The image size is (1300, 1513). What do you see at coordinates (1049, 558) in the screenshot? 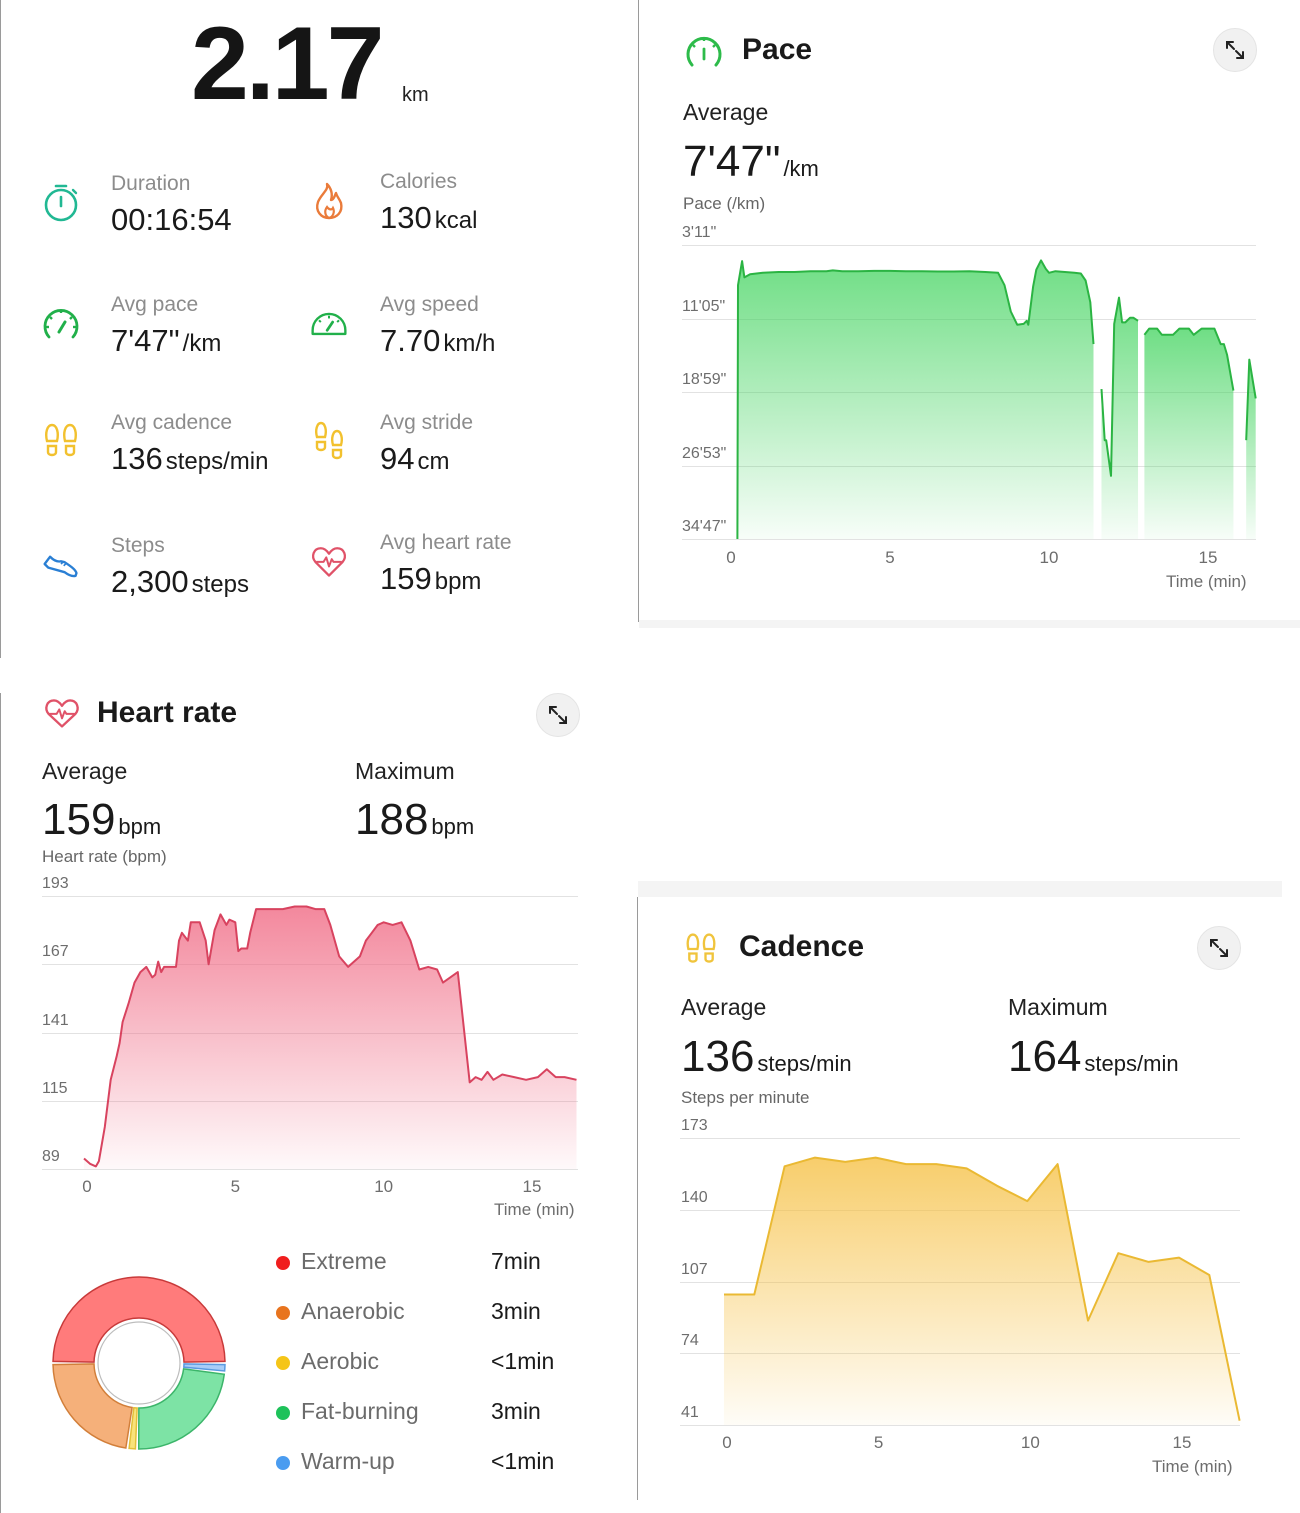
I see `x-tick-label: 10` at bounding box center [1049, 558].